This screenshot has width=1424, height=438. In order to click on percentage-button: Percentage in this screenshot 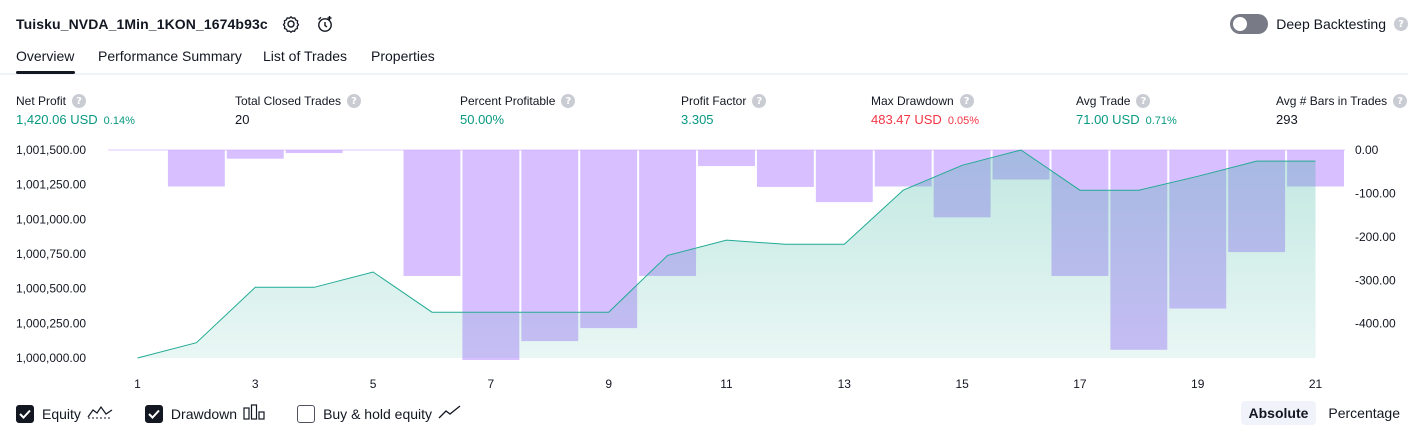, I will do `click(1364, 413)`.